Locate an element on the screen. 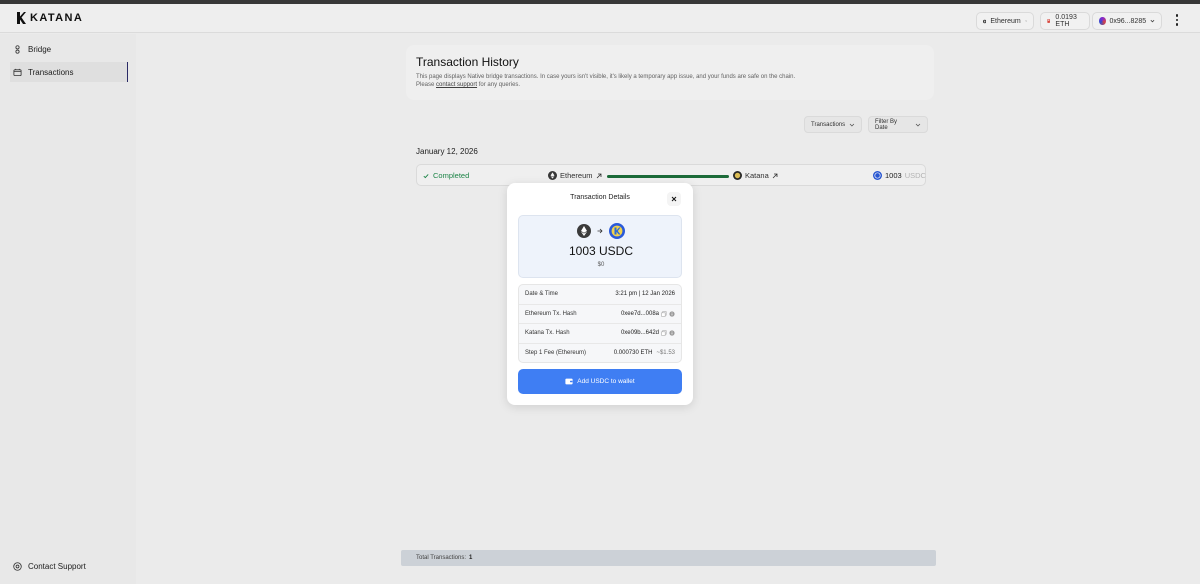  detail-label: Katana Tx. Hash is located at coordinates (547, 333).